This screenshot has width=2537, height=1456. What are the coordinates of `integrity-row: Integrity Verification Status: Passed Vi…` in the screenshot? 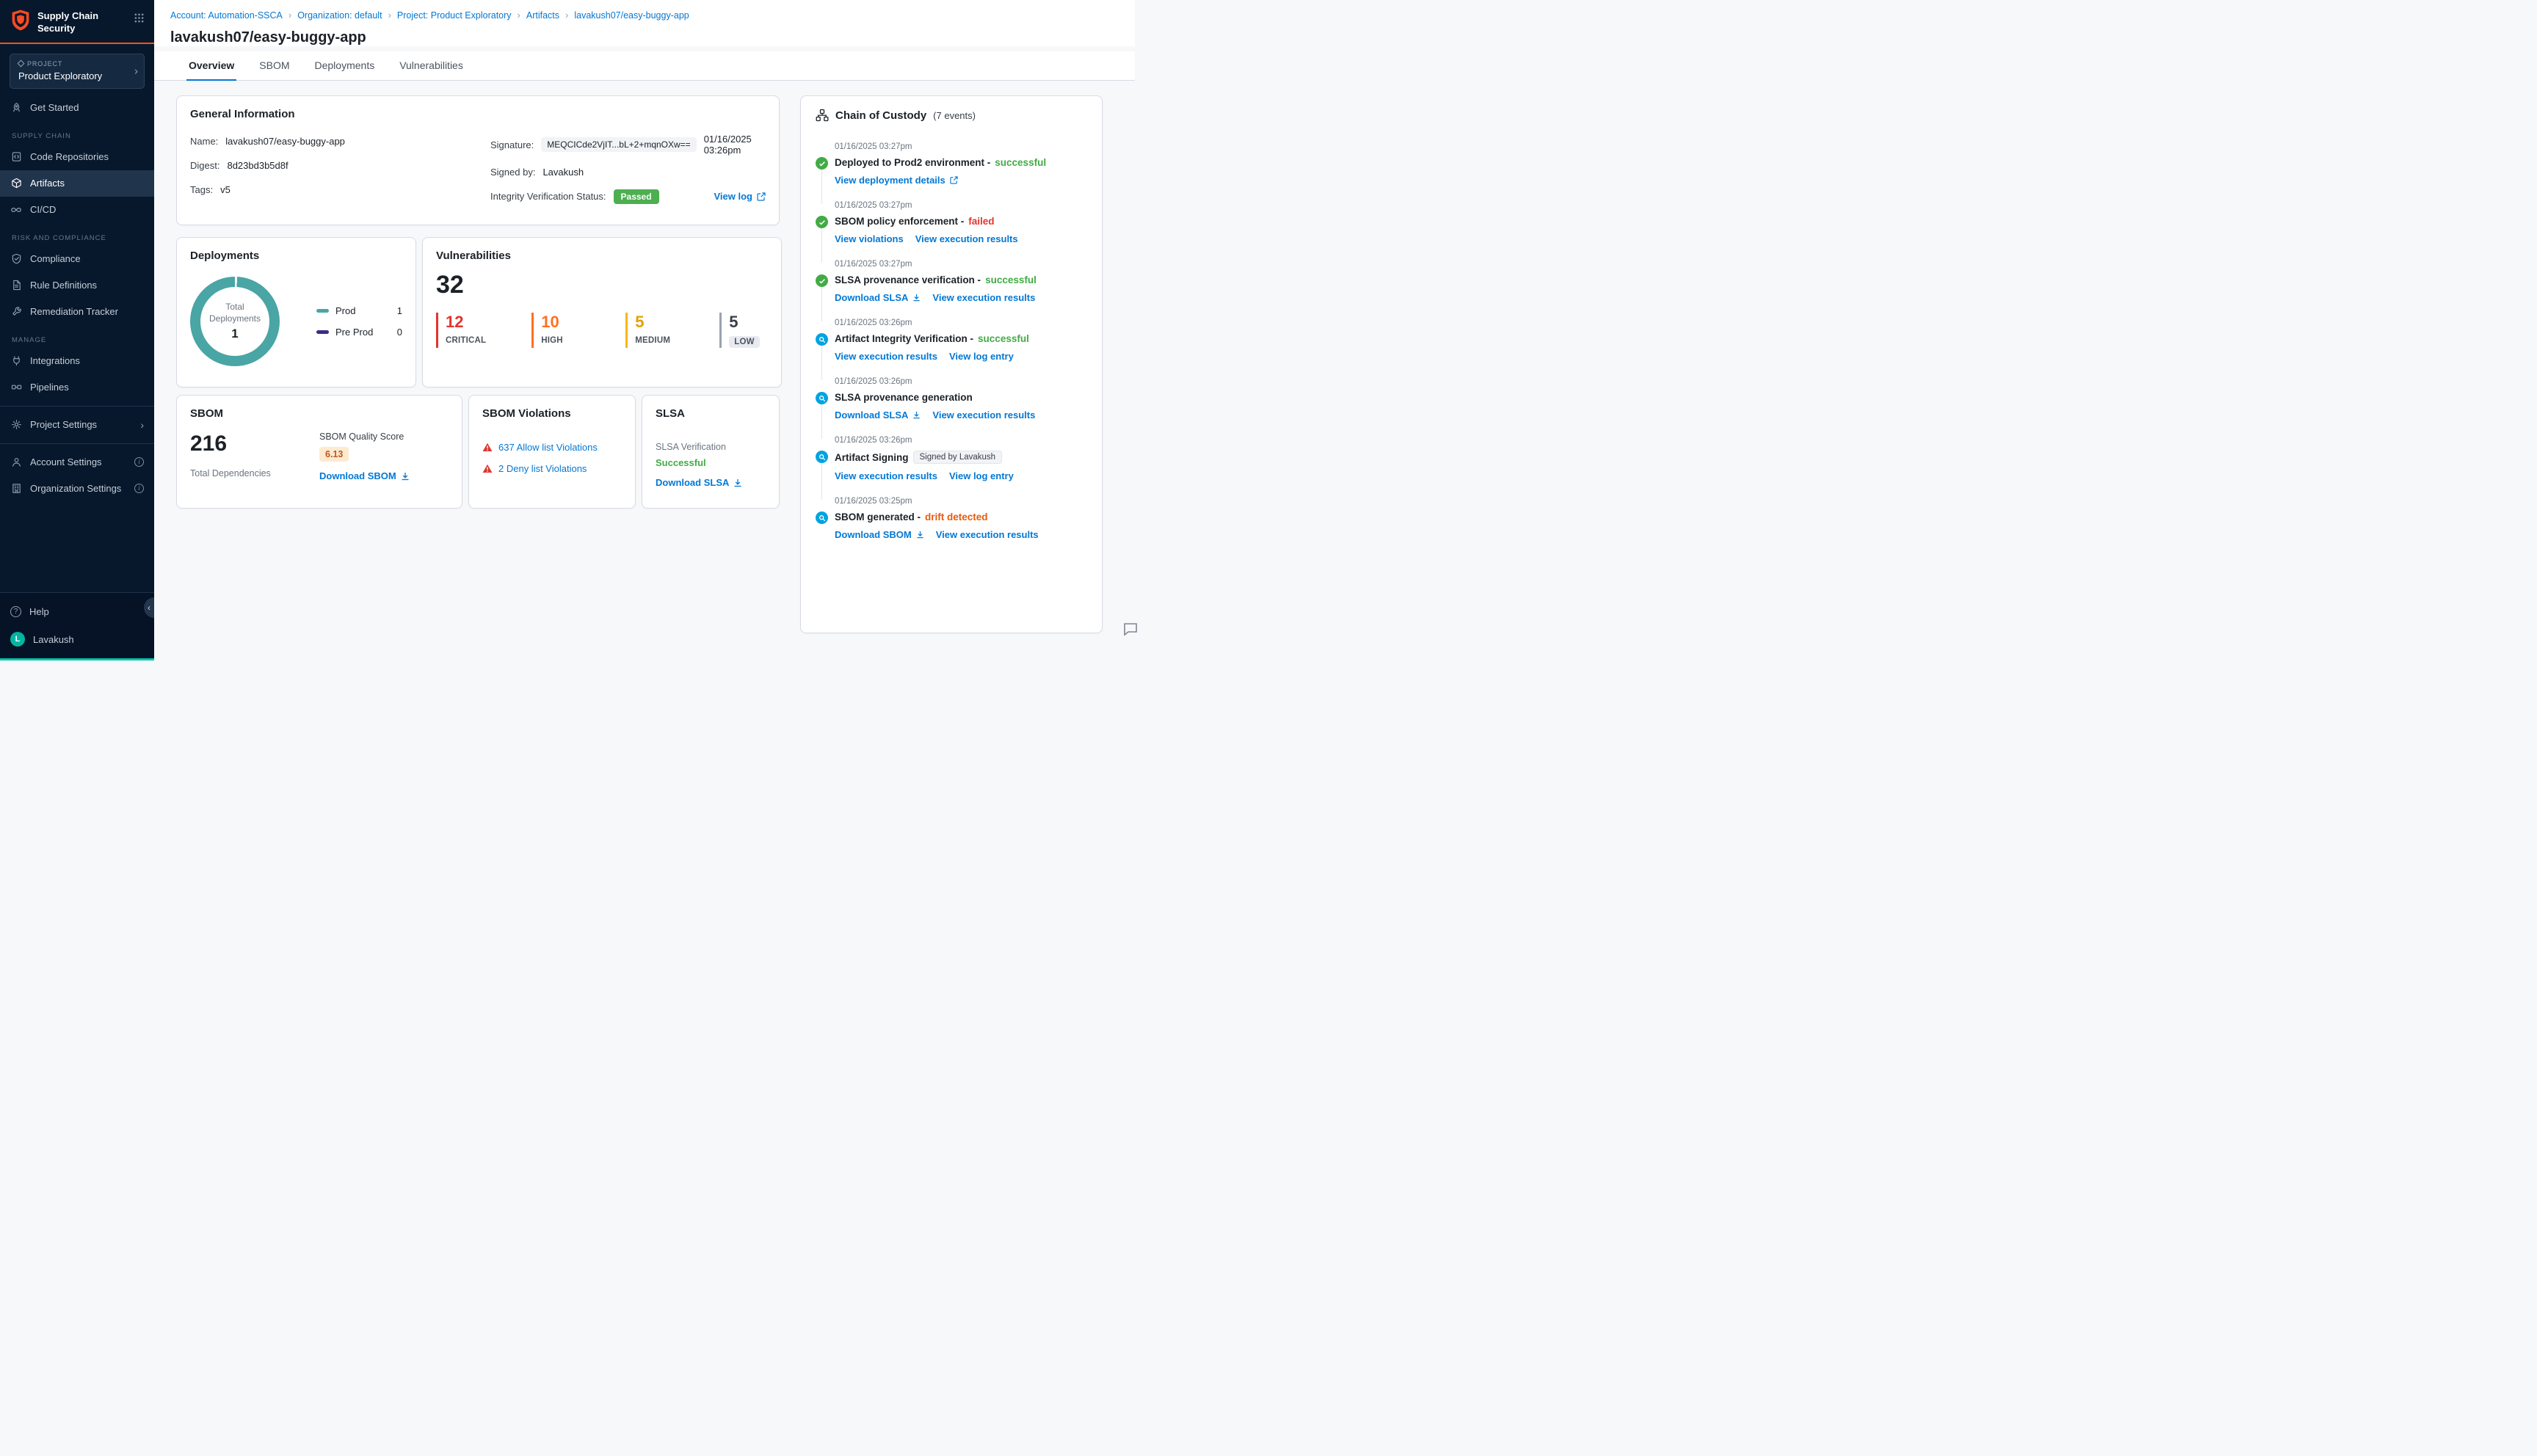 It's located at (628, 196).